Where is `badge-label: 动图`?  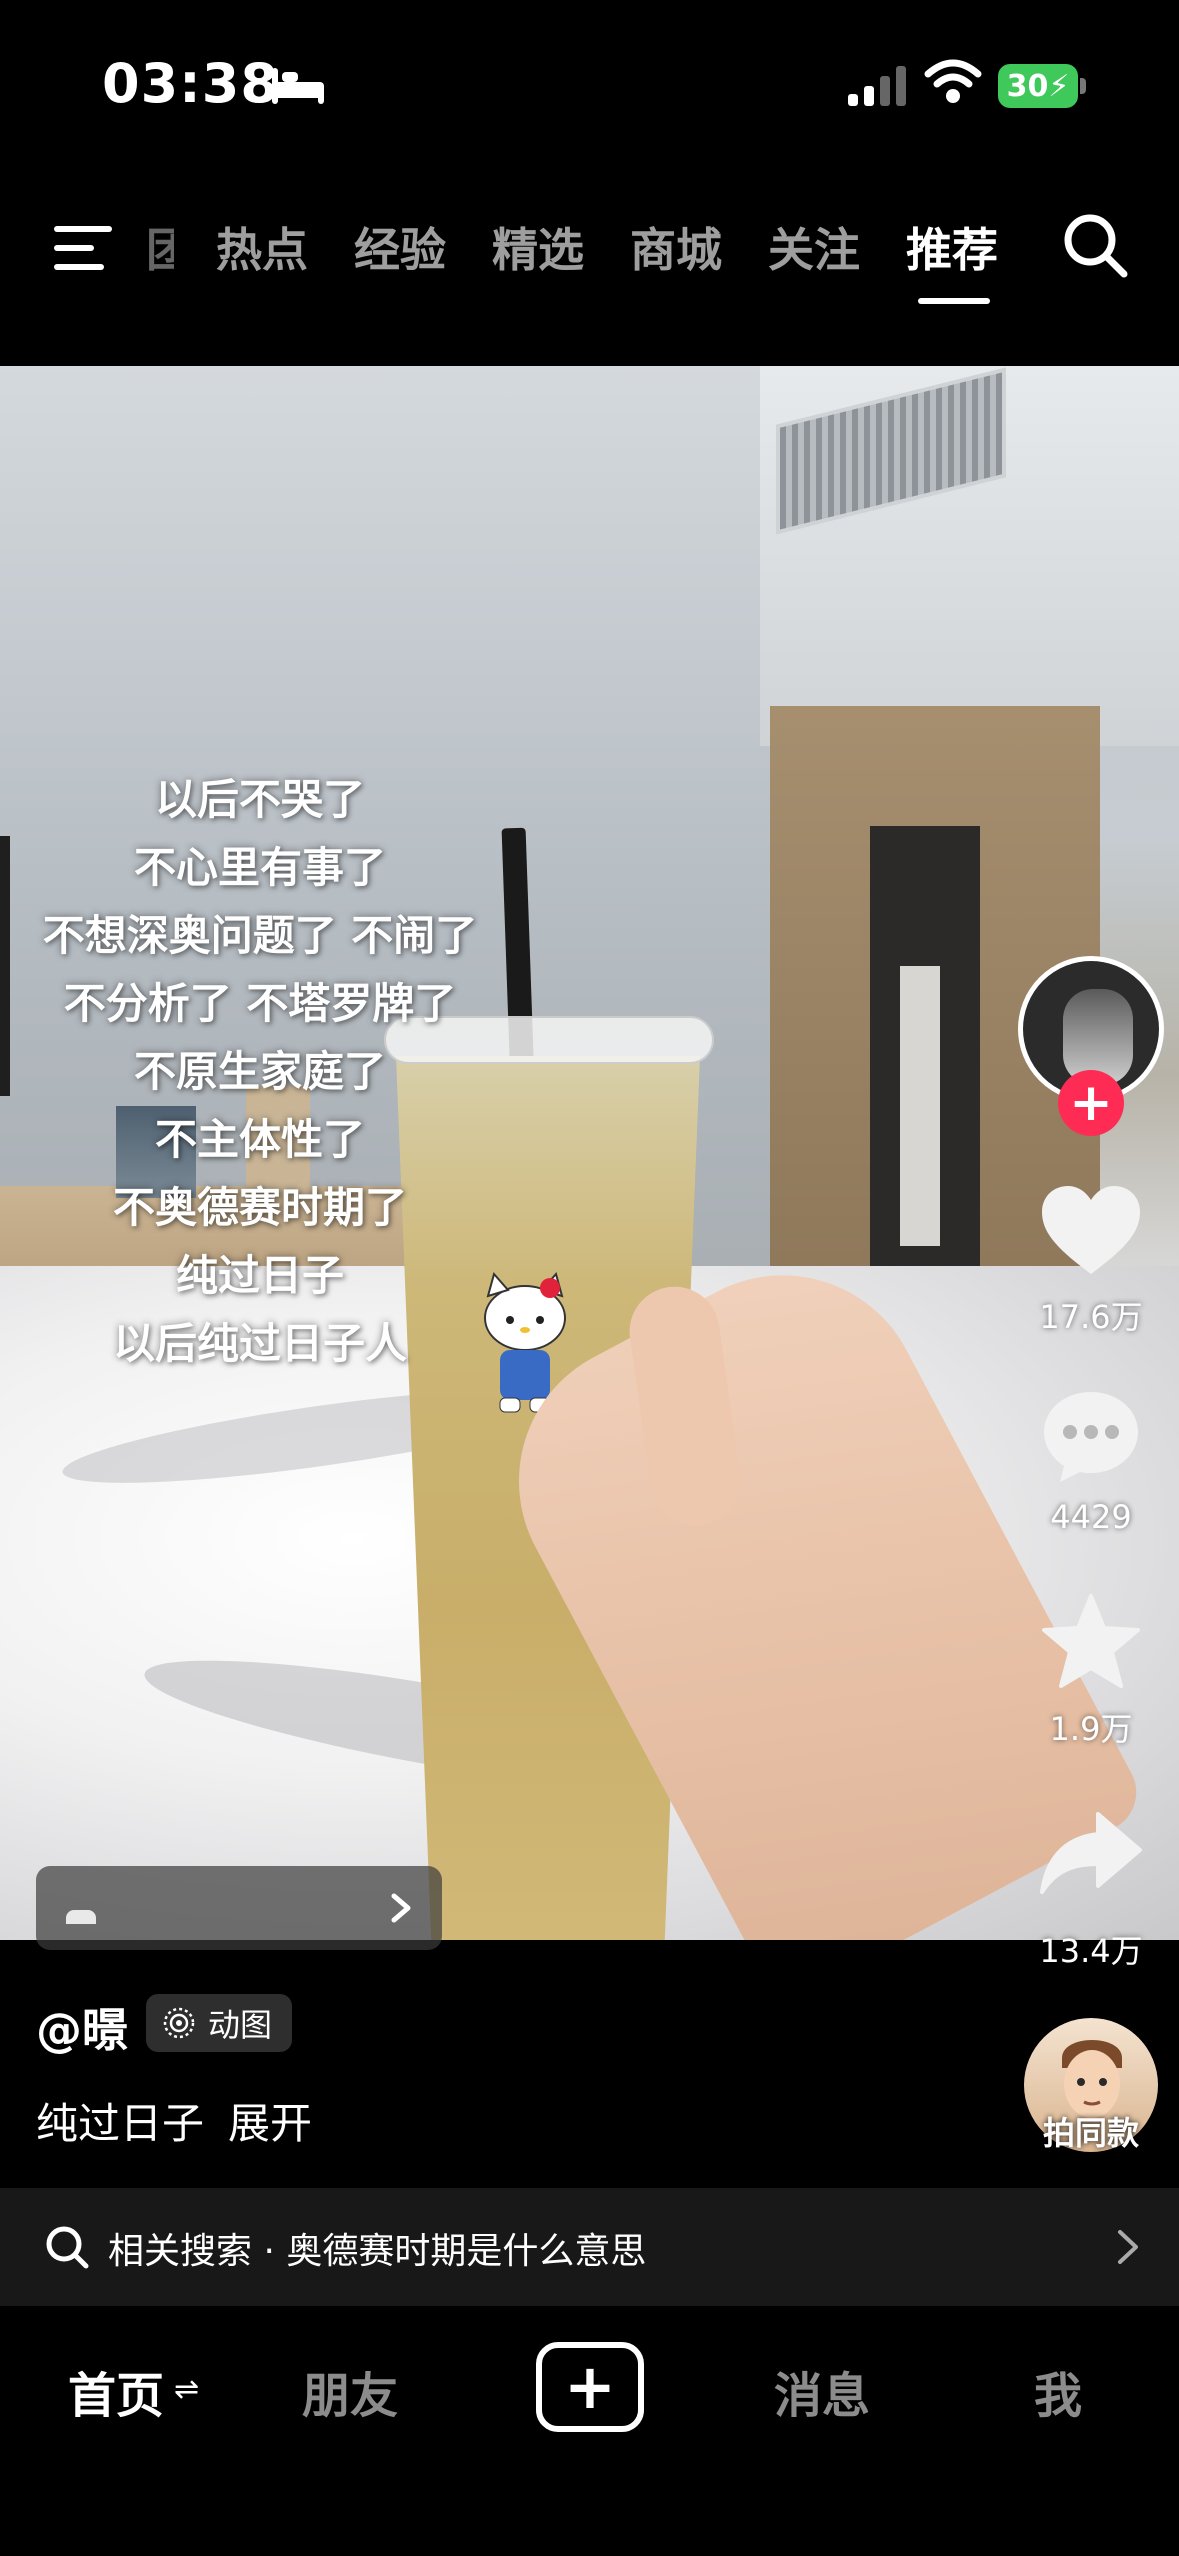 badge-label: 动图 is located at coordinates (240, 2025).